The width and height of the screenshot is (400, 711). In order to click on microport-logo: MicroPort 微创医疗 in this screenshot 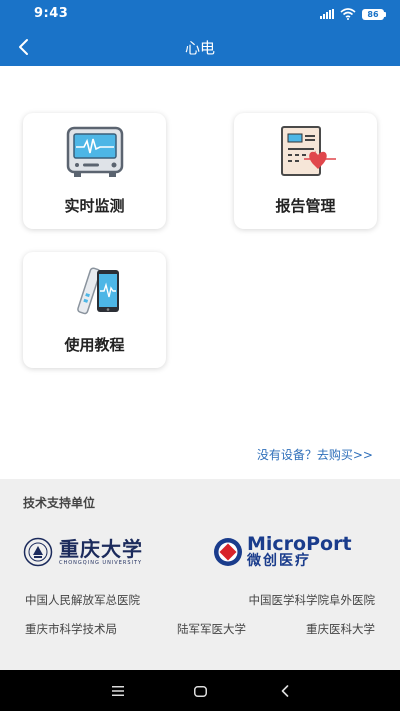, I will do `click(282, 552)`.